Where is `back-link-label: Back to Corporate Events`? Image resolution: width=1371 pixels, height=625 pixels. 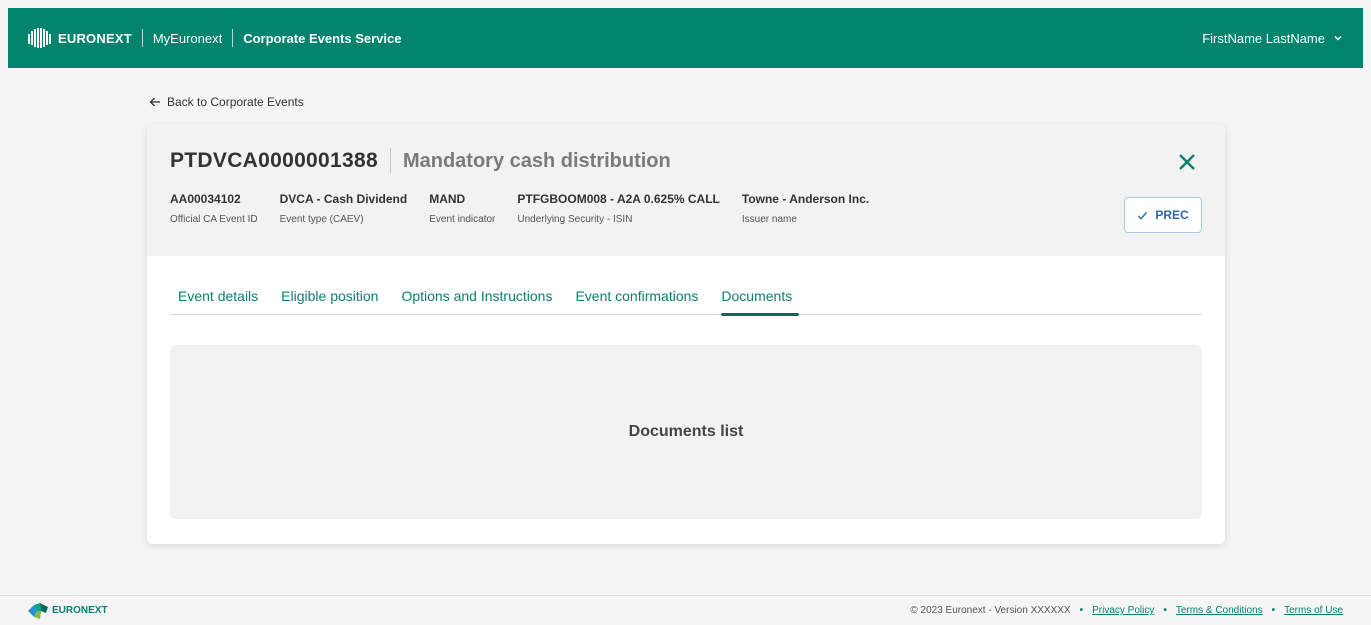 back-link-label: Back to Corporate Events is located at coordinates (235, 102).